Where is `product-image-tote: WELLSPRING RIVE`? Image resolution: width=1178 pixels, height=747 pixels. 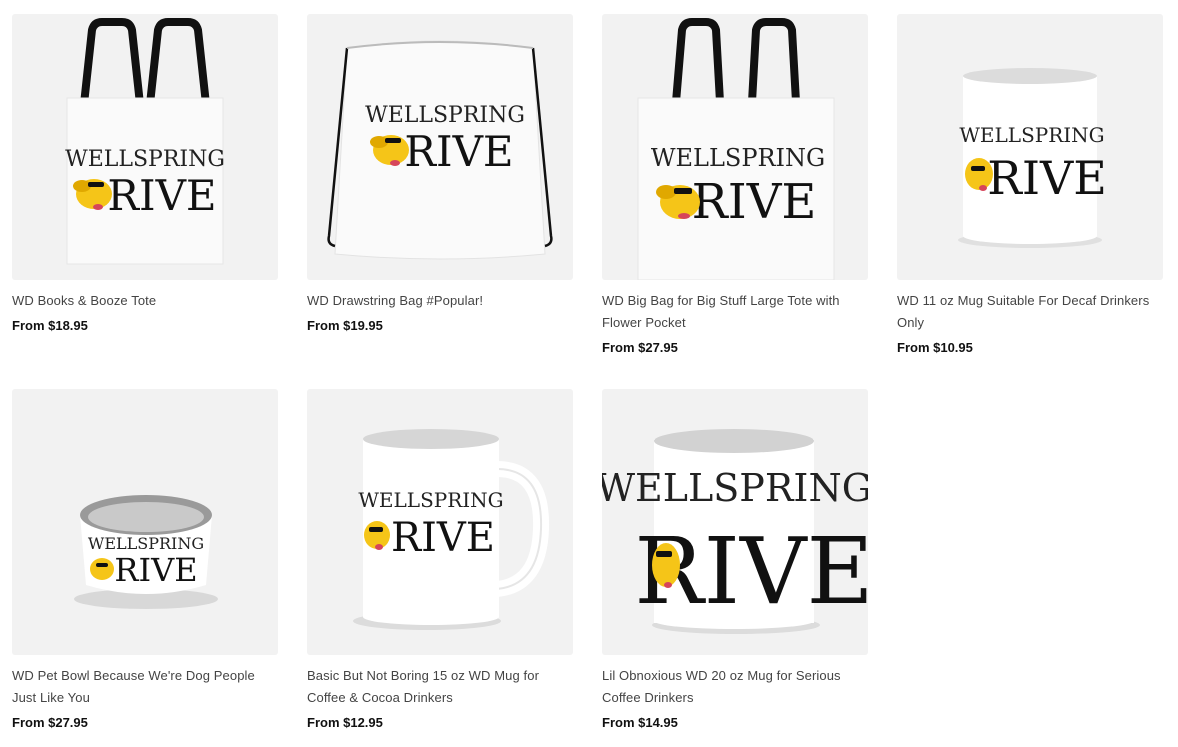
product-image-tote: WELLSPRING RIVE is located at coordinates (145, 147).